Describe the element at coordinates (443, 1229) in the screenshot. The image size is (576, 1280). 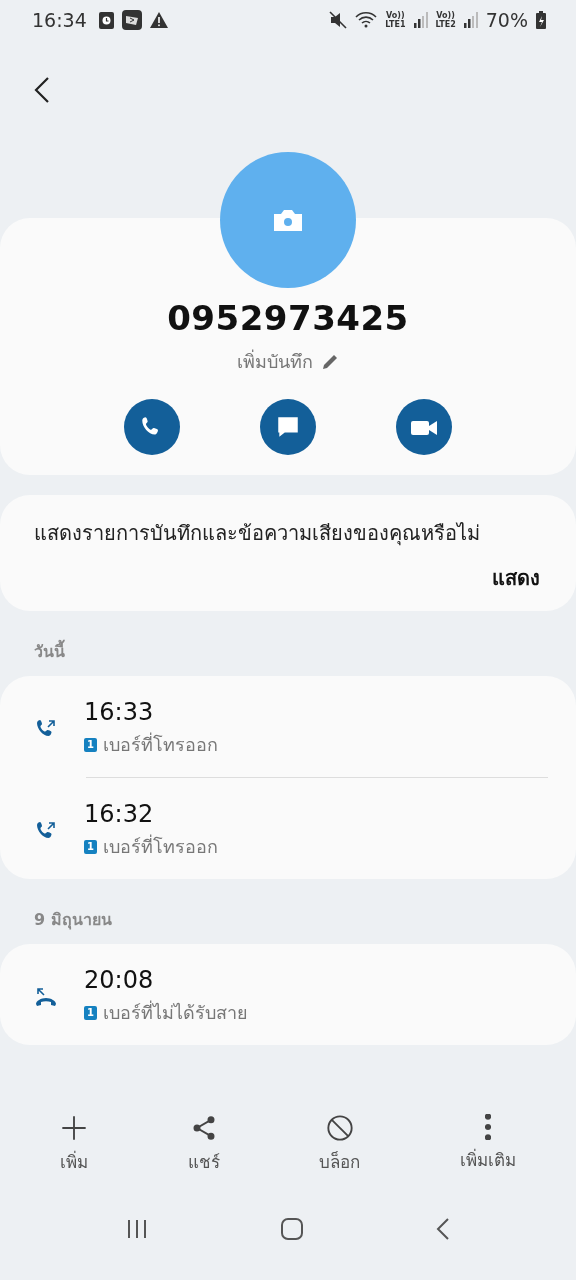
I see `back-icon` at that location.